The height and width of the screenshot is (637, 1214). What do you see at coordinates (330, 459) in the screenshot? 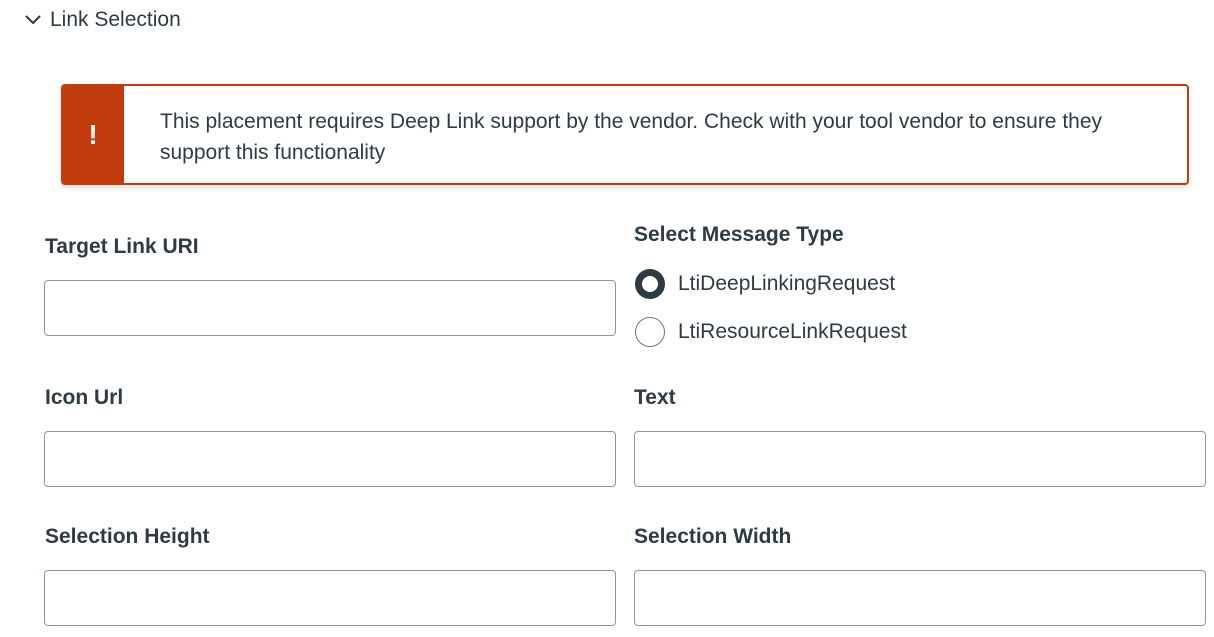
I see `icon-url-input` at bounding box center [330, 459].